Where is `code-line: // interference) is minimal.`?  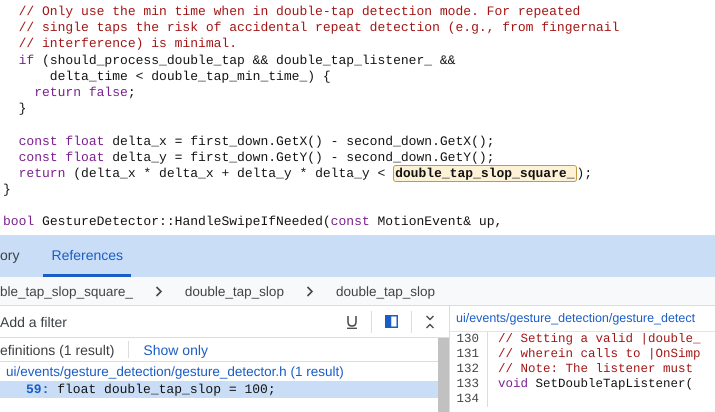
code-line: // interference) is minimal. is located at coordinates (128, 44).